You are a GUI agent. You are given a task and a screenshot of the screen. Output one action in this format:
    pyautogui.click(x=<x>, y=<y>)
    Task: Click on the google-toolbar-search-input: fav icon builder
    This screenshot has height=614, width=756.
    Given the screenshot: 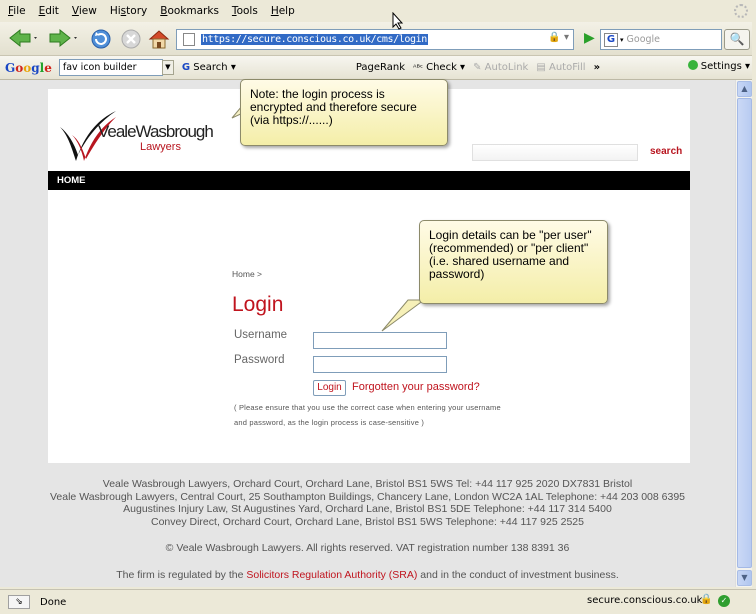 What is the action you would take?
    pyautogui.click(x=110, y=67)
    